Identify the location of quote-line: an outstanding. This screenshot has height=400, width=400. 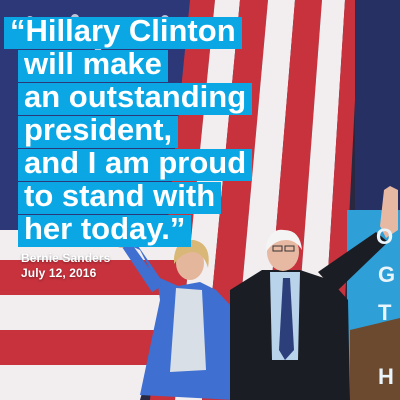
(135, 97).